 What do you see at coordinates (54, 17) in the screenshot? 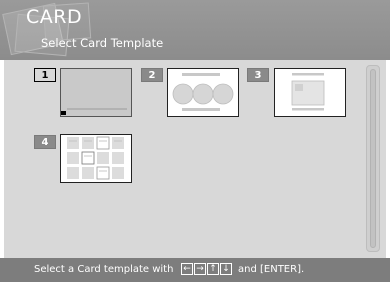
I see `page-title: CARD` at bounding box center [54, 17].